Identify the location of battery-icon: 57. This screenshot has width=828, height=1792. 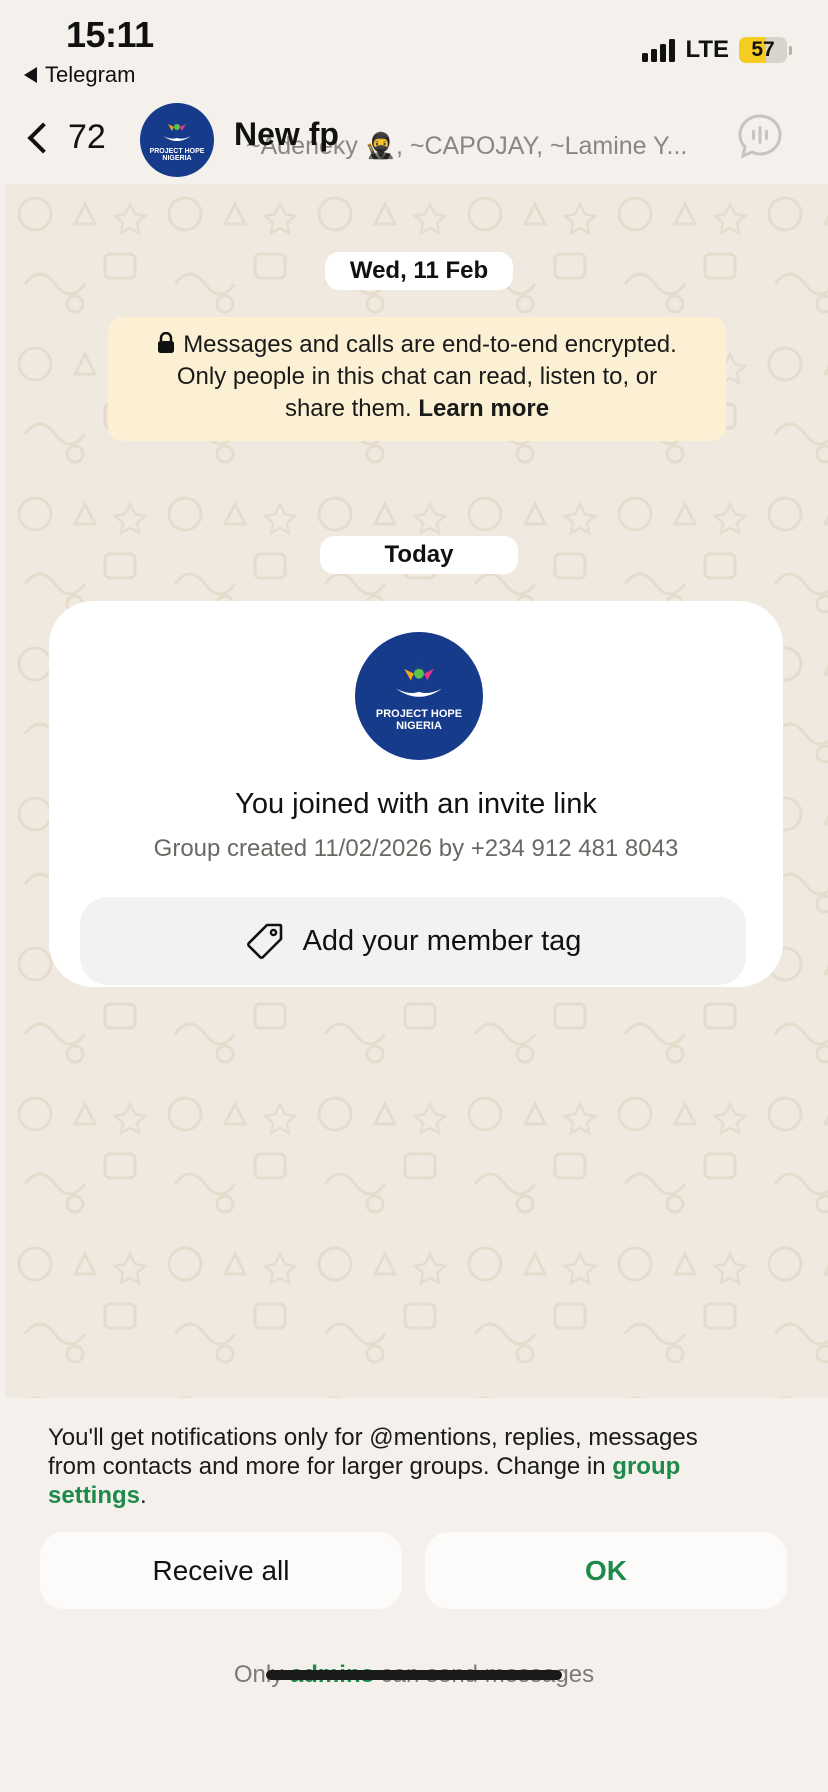
(765, 50).